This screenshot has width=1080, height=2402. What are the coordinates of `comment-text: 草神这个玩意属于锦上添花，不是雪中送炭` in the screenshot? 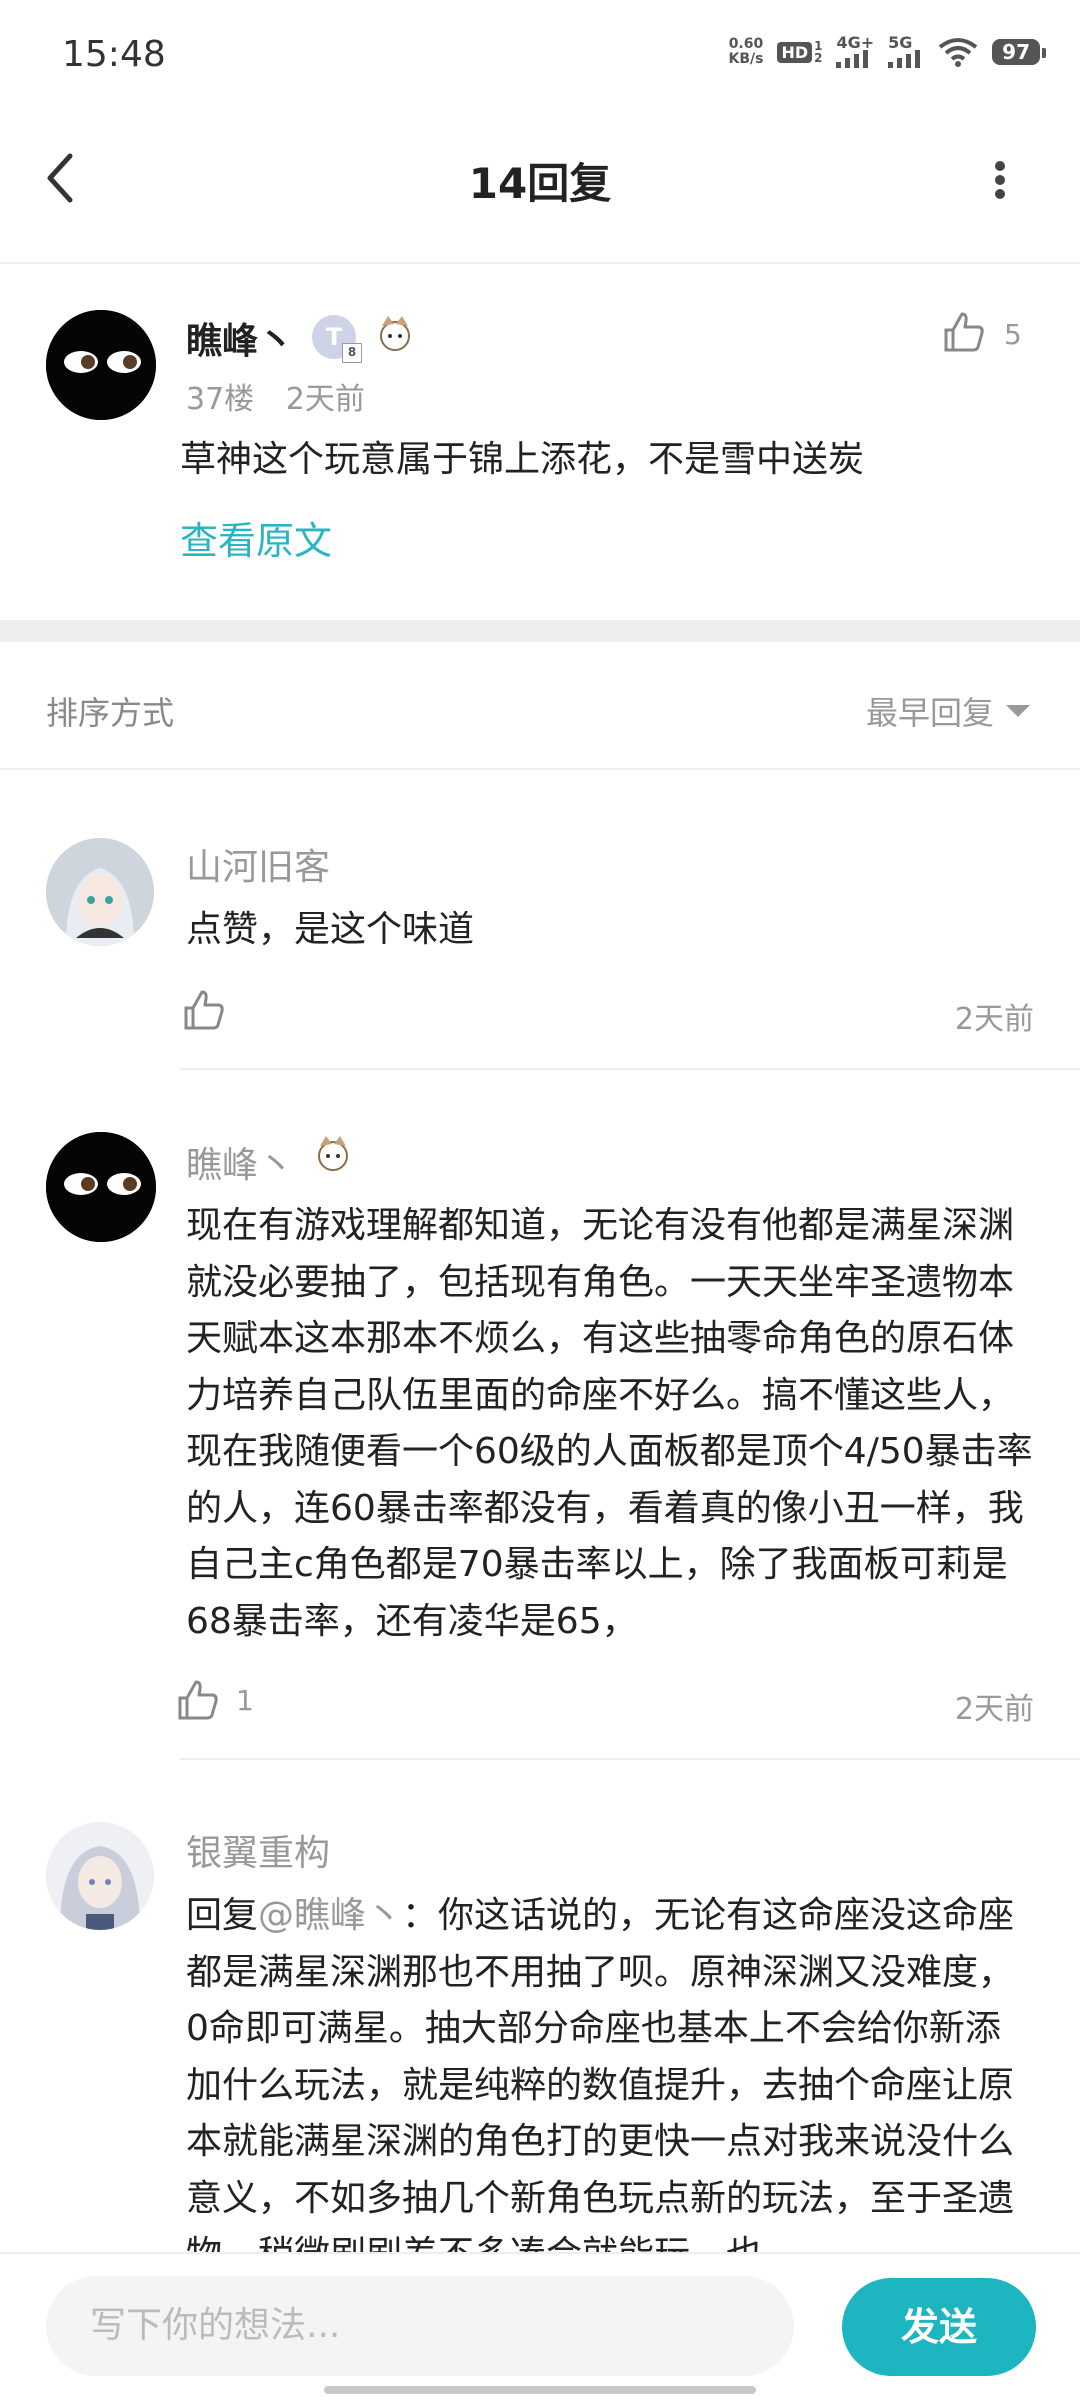 It's located at (522, 459).